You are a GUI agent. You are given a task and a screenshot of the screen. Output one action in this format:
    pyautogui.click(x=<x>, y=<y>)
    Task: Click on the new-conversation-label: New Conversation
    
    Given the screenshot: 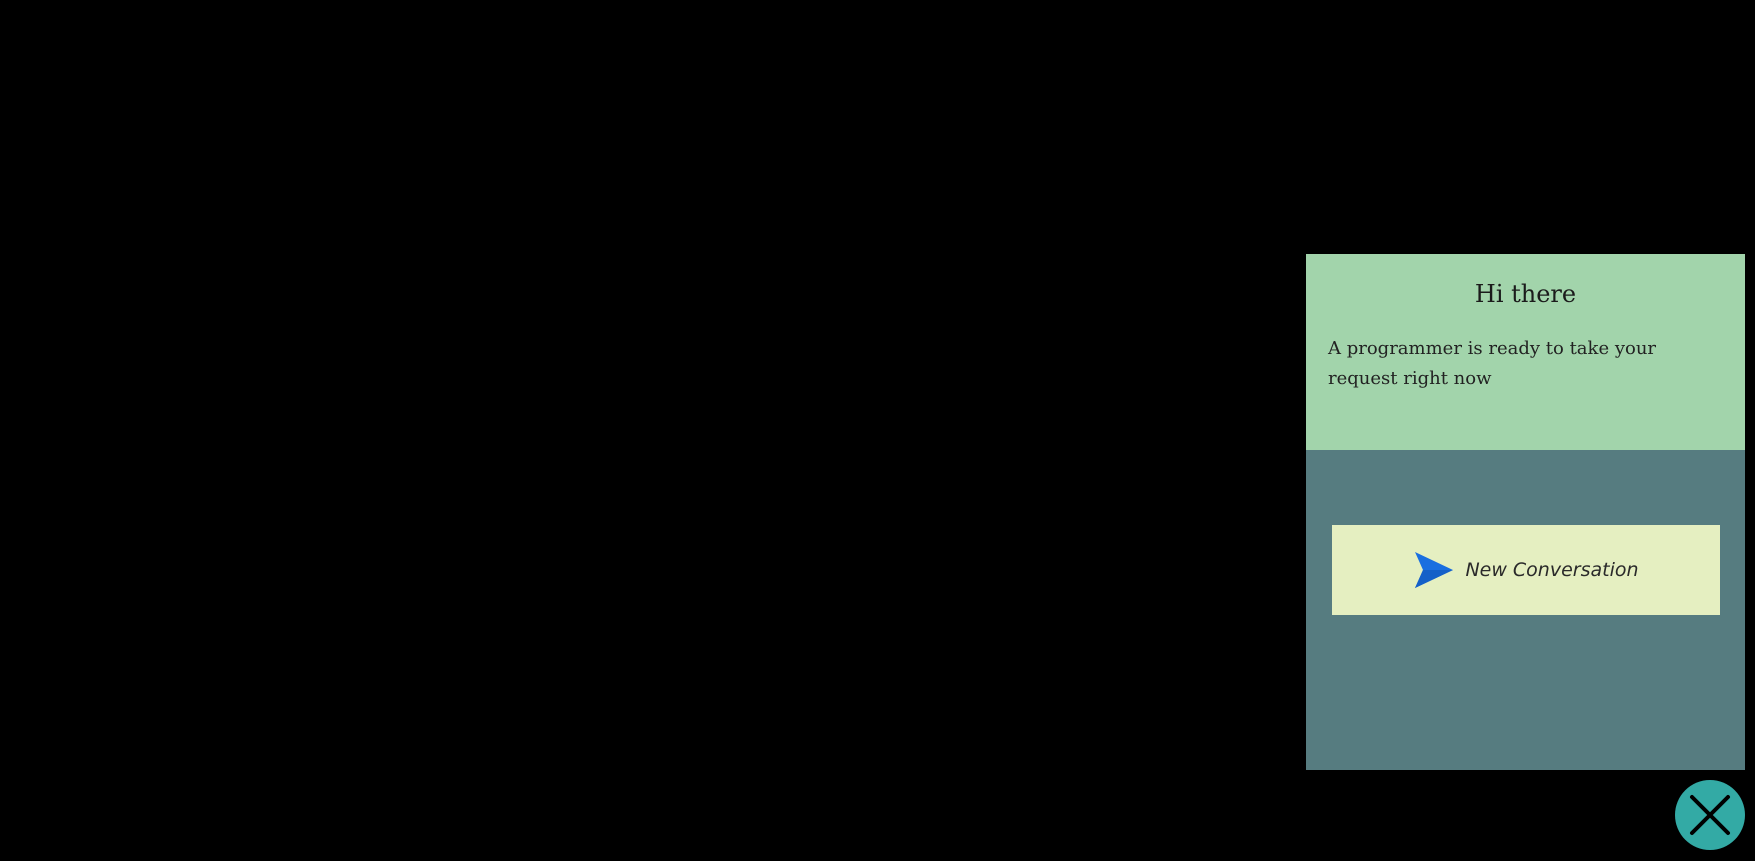 What is the action you would take?
    pyautogui.click(x=1552, y=570)
    